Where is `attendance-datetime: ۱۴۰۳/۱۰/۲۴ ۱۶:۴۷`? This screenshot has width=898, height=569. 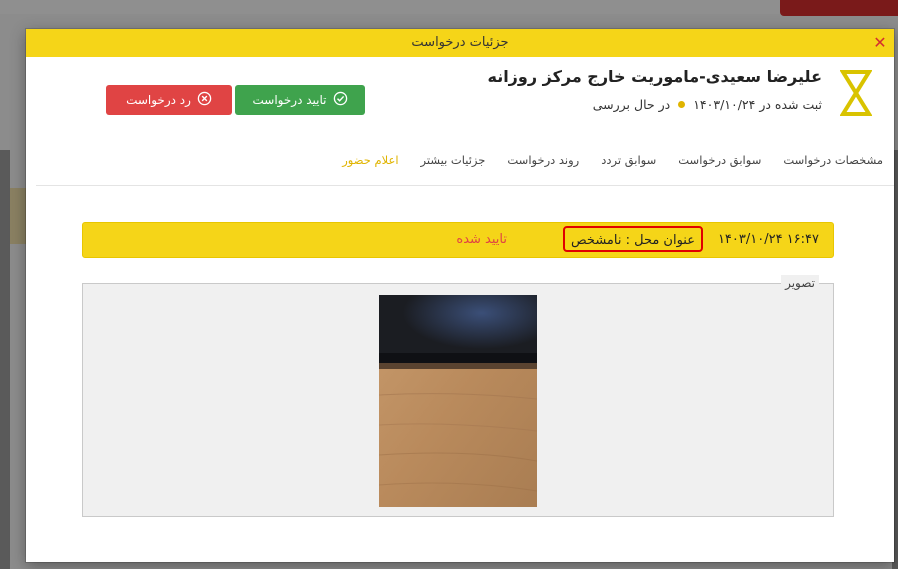 attendance-datetime: ۱۴۰۳/۱۰/۲۴ ۱۶:۴۷ is located at coordinates (768, 239).